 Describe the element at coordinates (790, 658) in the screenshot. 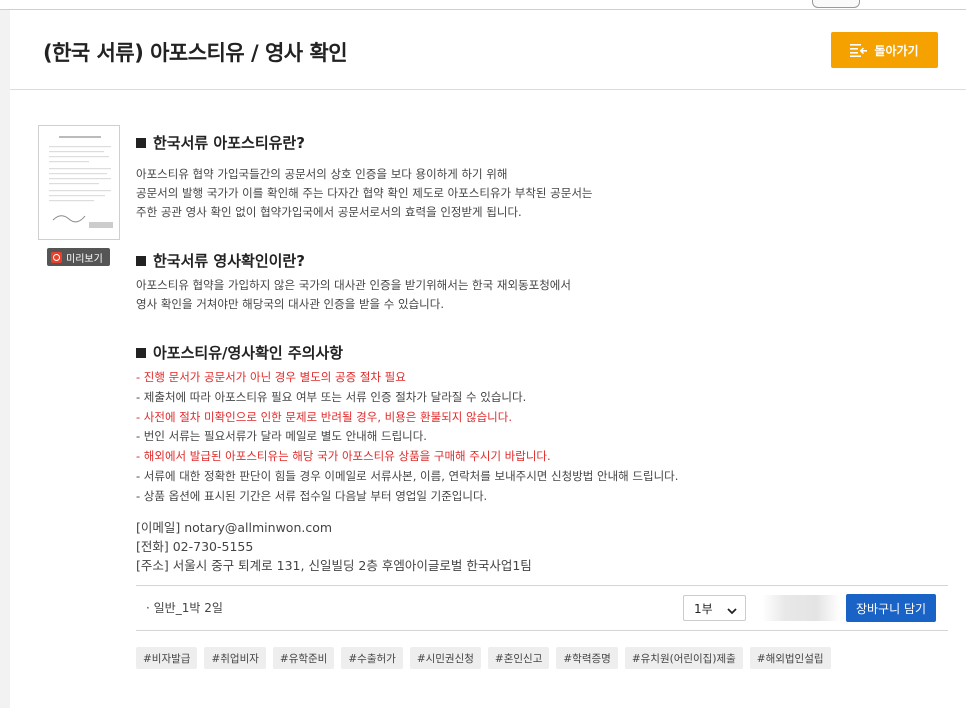

I see `tag-item: #해외법인설립` at that location.